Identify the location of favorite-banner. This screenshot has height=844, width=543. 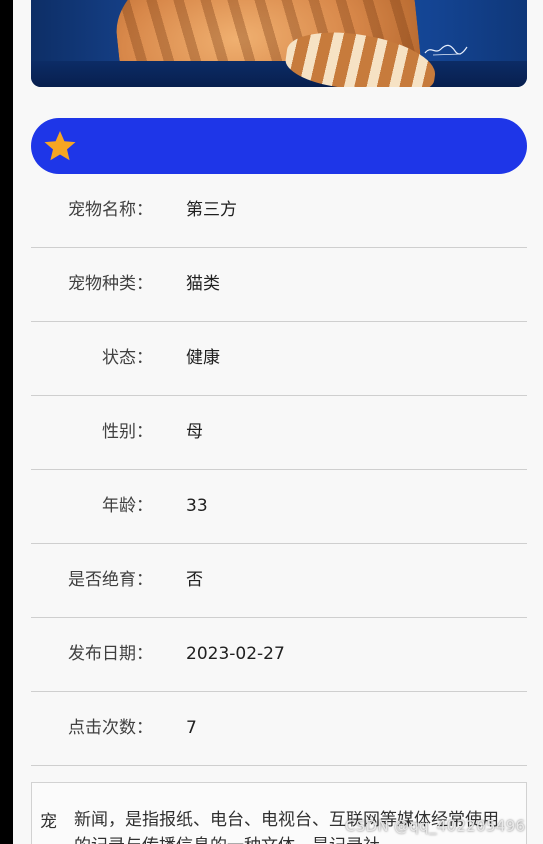
(279, 146).